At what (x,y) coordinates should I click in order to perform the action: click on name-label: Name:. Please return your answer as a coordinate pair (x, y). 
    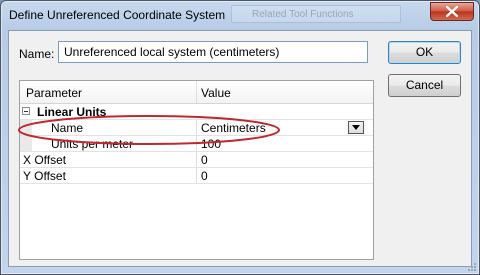
    Looking at the image, I should click on (37, 54).